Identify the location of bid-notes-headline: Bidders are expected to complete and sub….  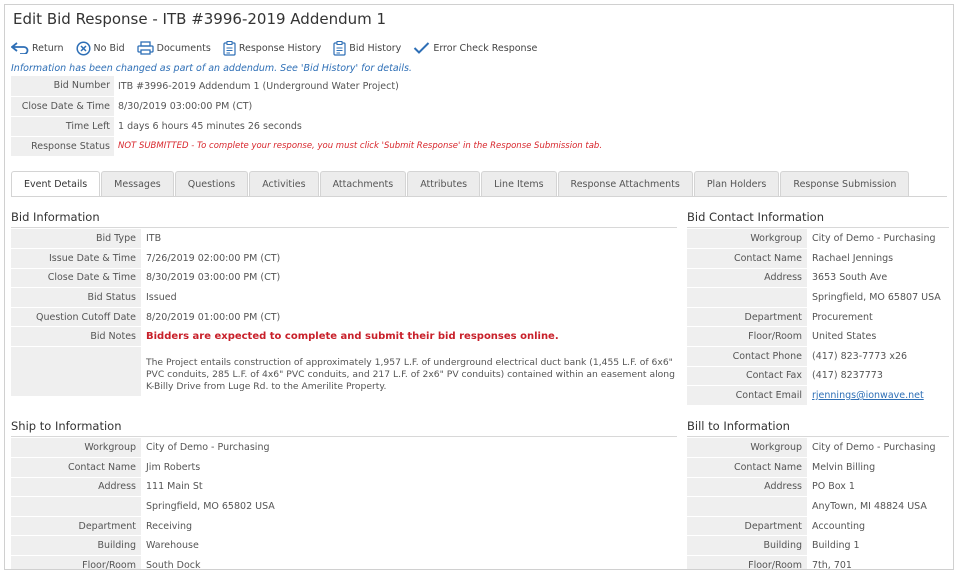
(352, 337).